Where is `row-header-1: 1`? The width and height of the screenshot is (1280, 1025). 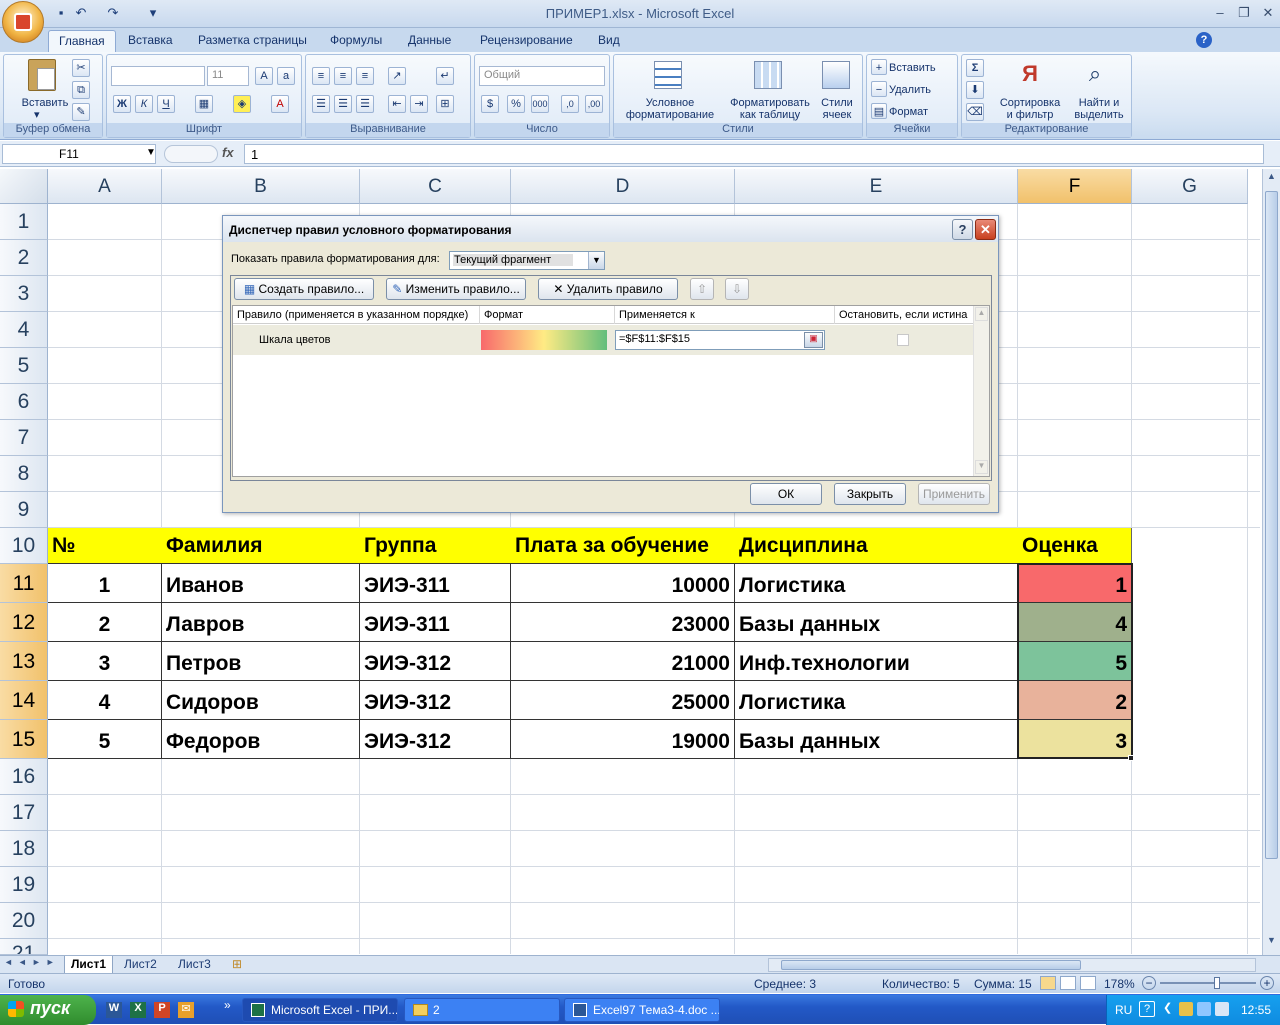
row-header-1: 1 is located at coordinates (24, 222).